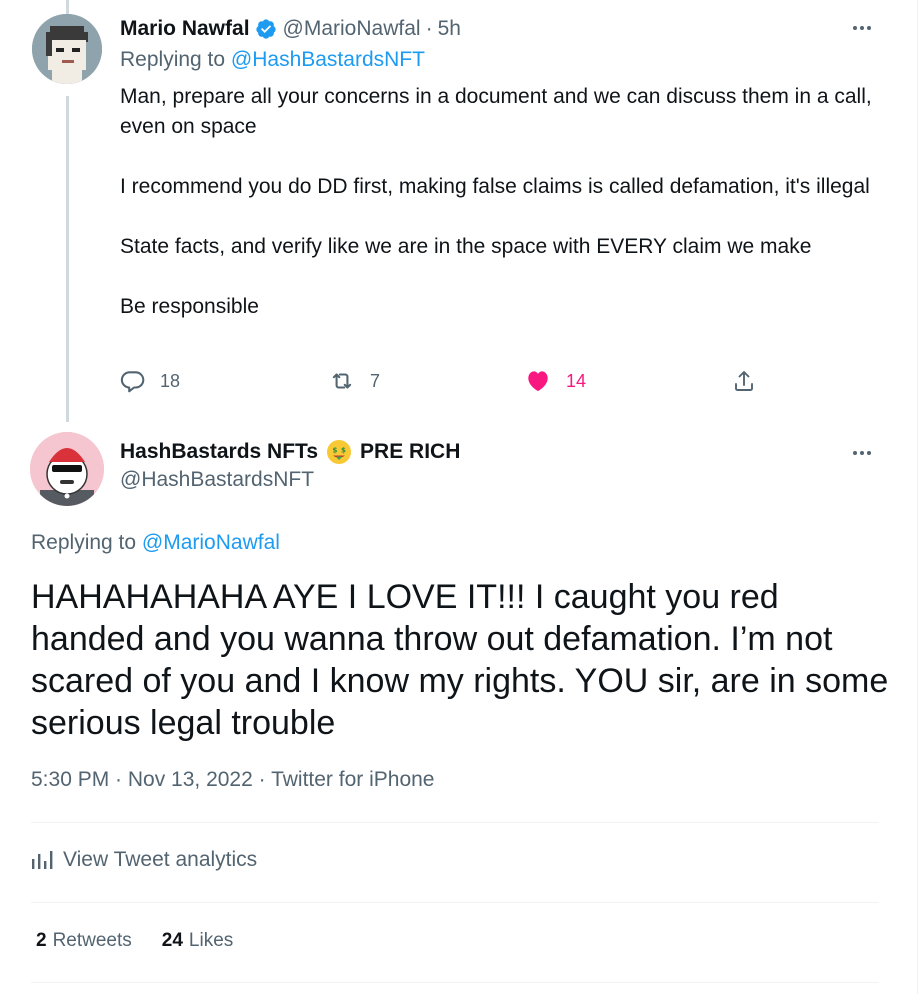 The image size is (922, 994). What do you see at coordinates (42, 860) in the screenshot?
I see `analytics-bars-icon` at bounding box center [42, 860].